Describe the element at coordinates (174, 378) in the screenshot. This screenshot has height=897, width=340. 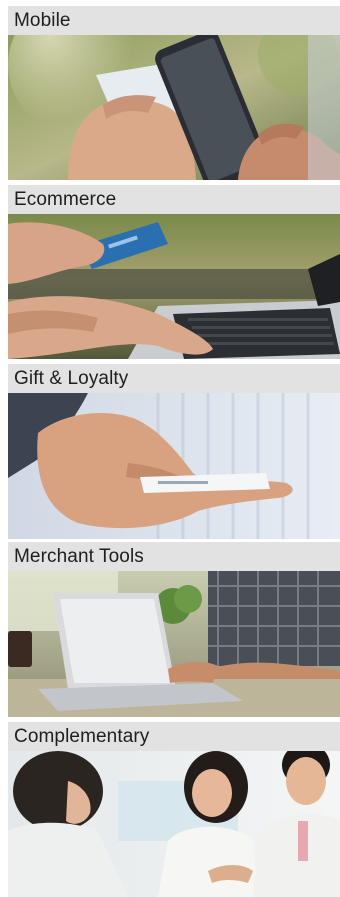
I see `section-title-gift-loyalty: Gift & Loyalty` at that location.